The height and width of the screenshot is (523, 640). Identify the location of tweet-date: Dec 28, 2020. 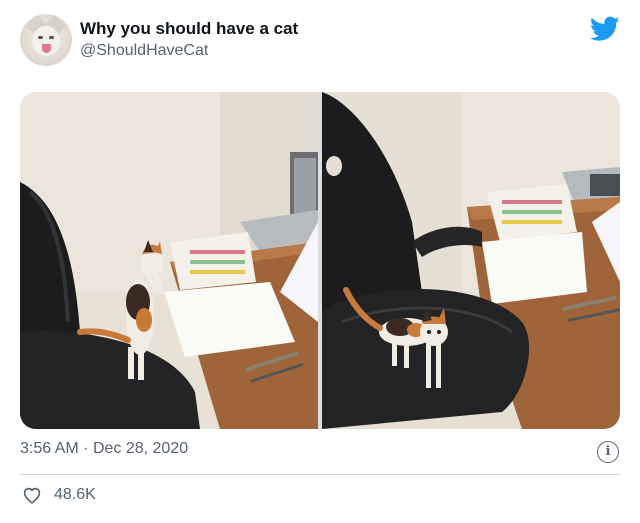
(140, 448).